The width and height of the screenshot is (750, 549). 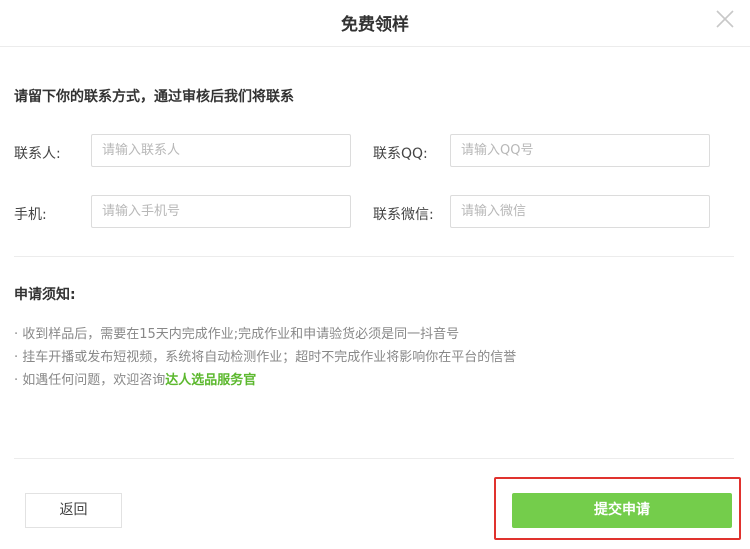 I want to click on submit-application-button: 提交申请, so click(x=622, y=510).